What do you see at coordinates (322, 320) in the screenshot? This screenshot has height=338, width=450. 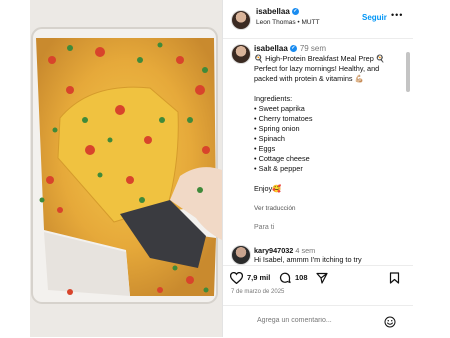 I see `comment-input` at bounding box center [322, 320].